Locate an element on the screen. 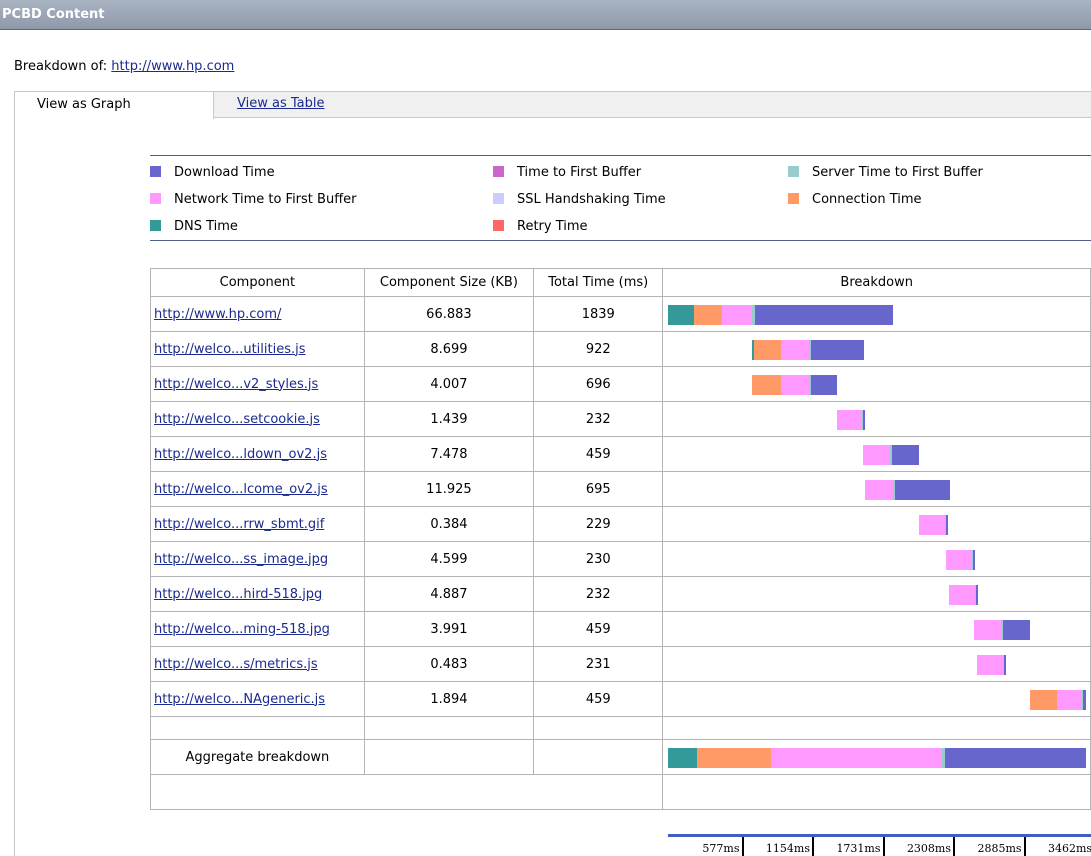  window-title: PCBD Content is located at coordinates (53, 14).